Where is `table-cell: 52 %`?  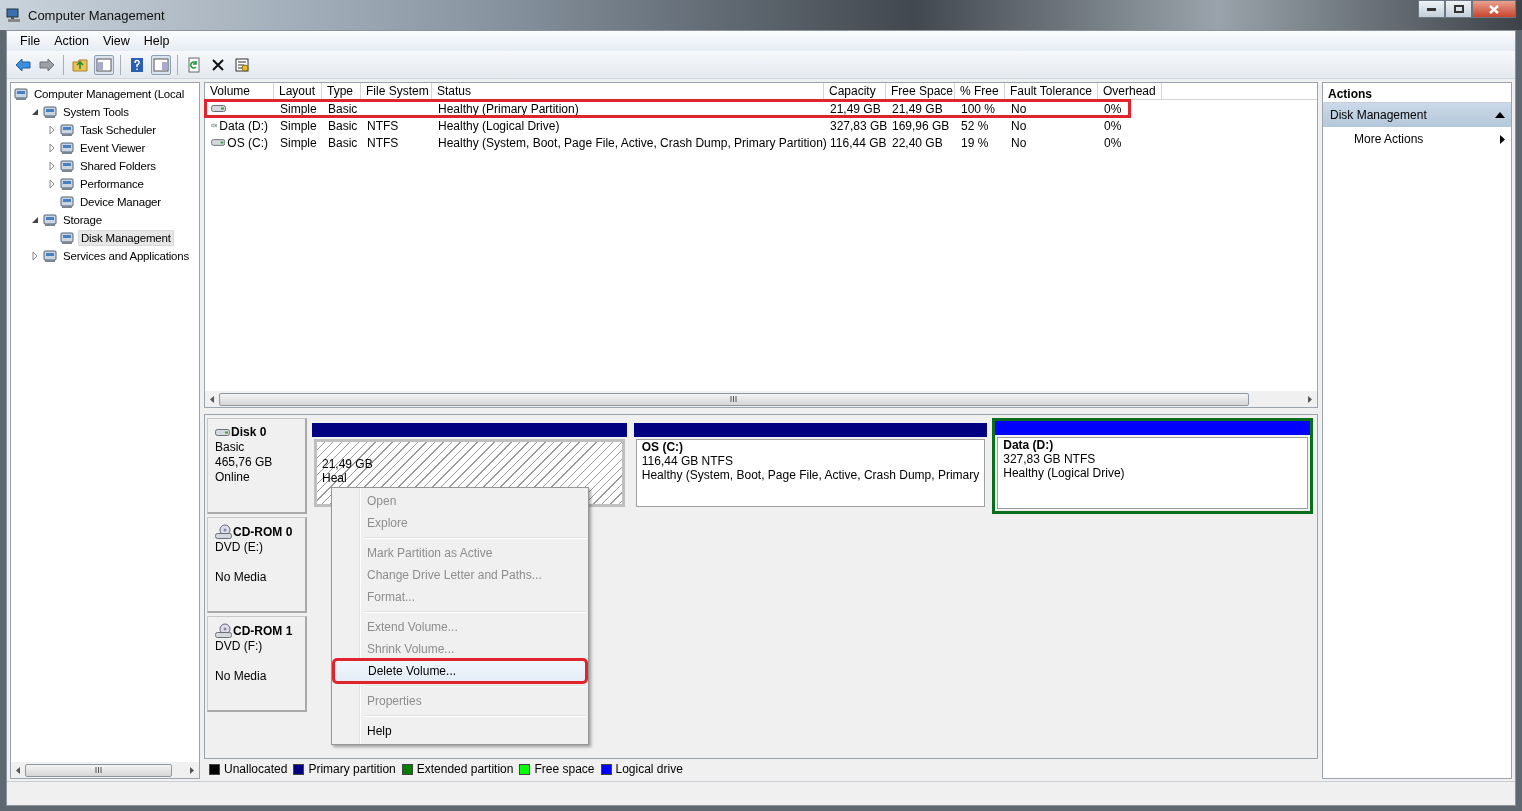 table-cell: 52 % is located at coordinates (975, 125).